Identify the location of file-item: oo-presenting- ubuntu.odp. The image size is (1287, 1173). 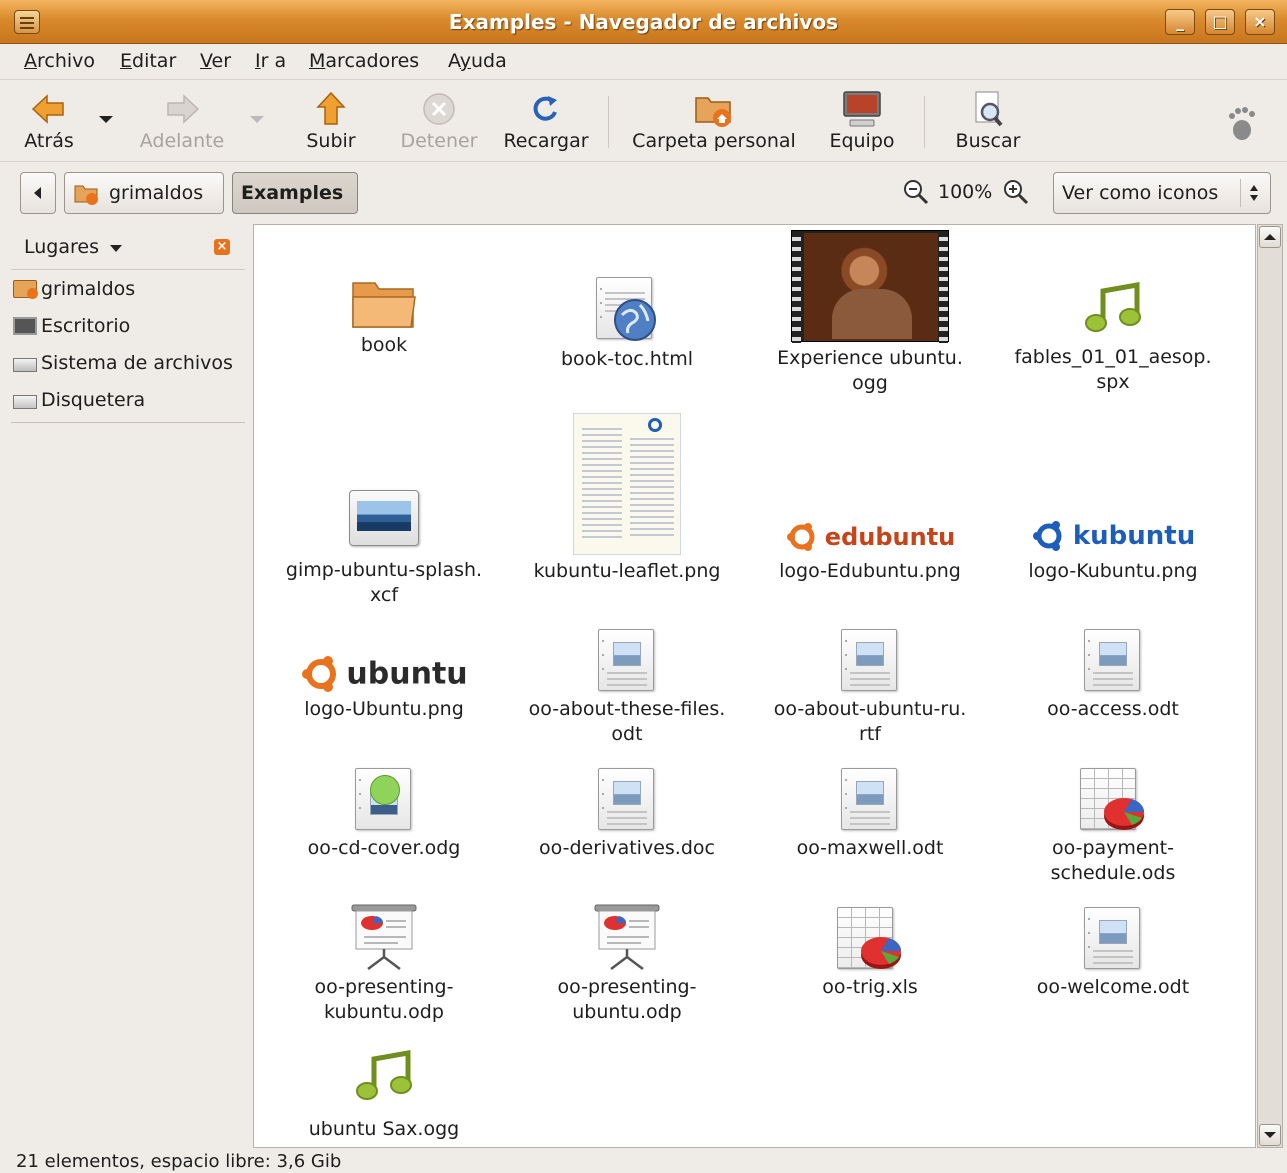
(627, 964).